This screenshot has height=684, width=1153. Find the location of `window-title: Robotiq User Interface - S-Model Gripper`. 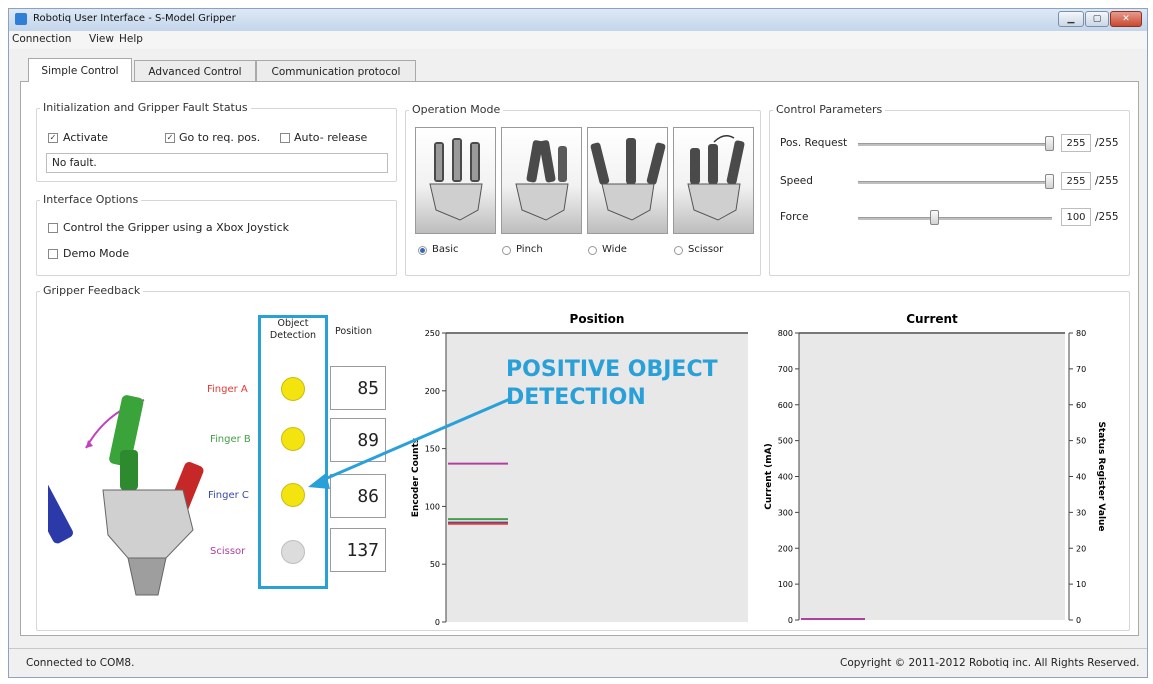

window-title: Robotiq User Interface - S-Model Gripper is located at coordinates (134, 18).